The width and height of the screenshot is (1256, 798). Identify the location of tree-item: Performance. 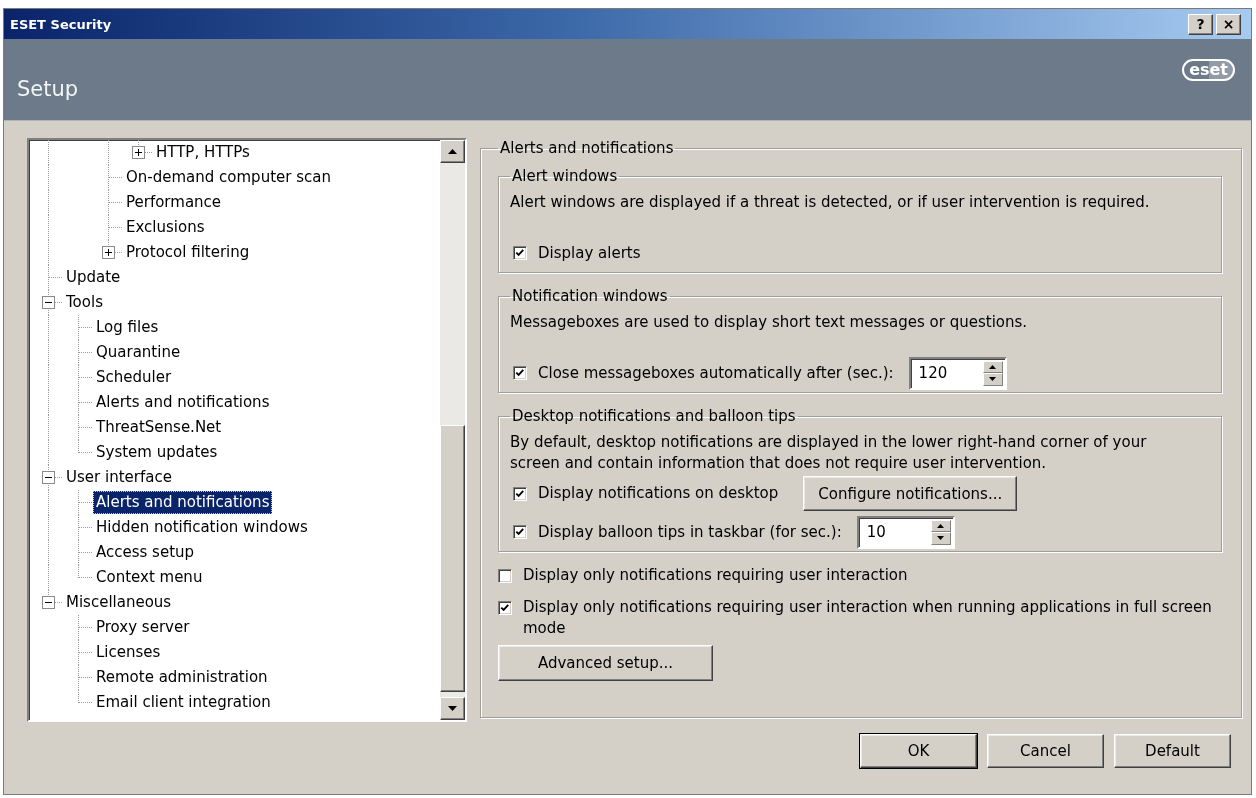
(174, 202).